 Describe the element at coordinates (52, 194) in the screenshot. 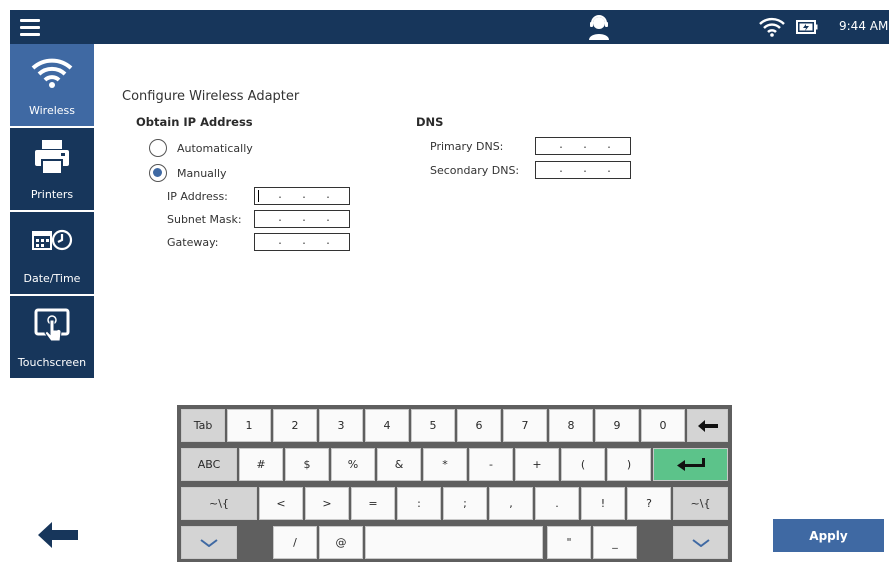

I see `sidebar-item-label: Printers` at that location.